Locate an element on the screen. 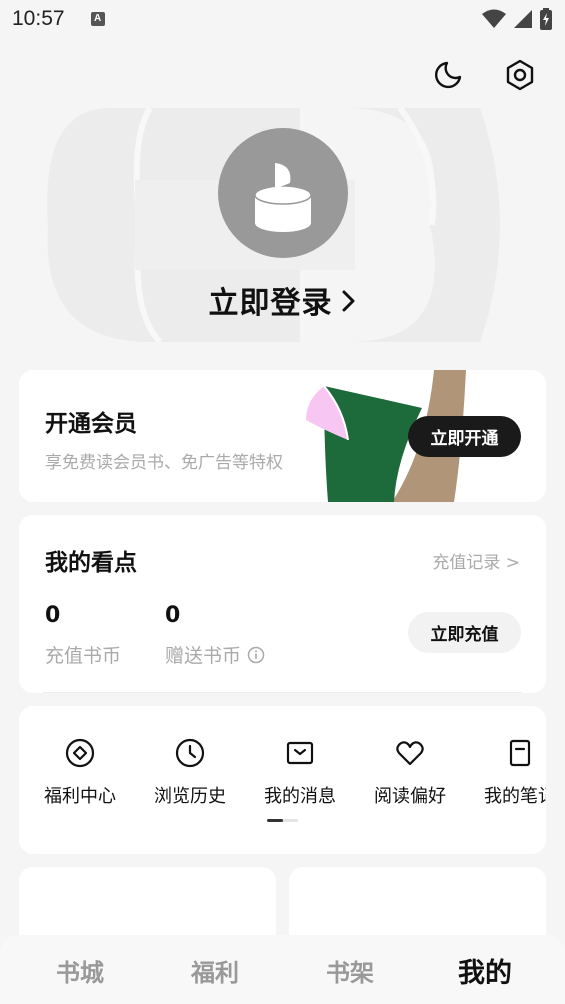  menu-item-messages: 我的消息 is located at coordinates (300, 773).